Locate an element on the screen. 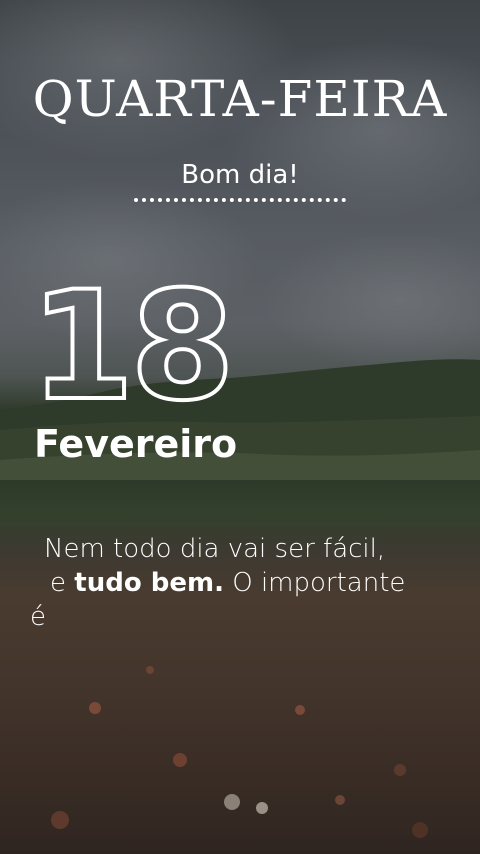 This screenshot has width=480, height=854. quote-line-2-prefix: e is located at coordinates (62, 583).